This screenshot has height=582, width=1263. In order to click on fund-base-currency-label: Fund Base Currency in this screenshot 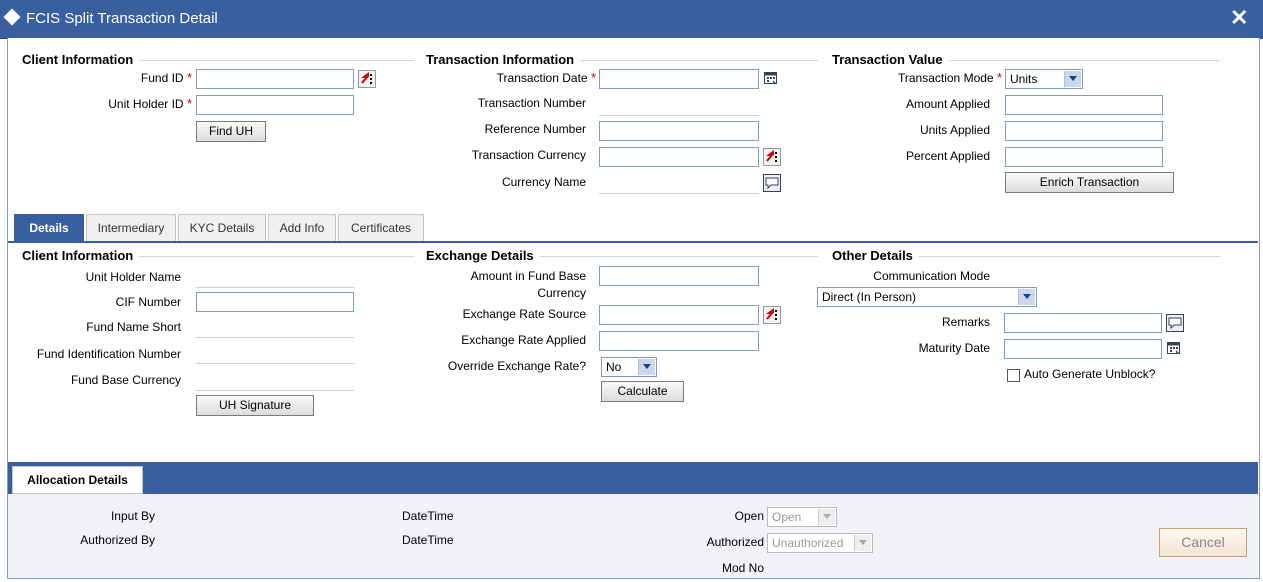, I will do `click(125, 380)`.